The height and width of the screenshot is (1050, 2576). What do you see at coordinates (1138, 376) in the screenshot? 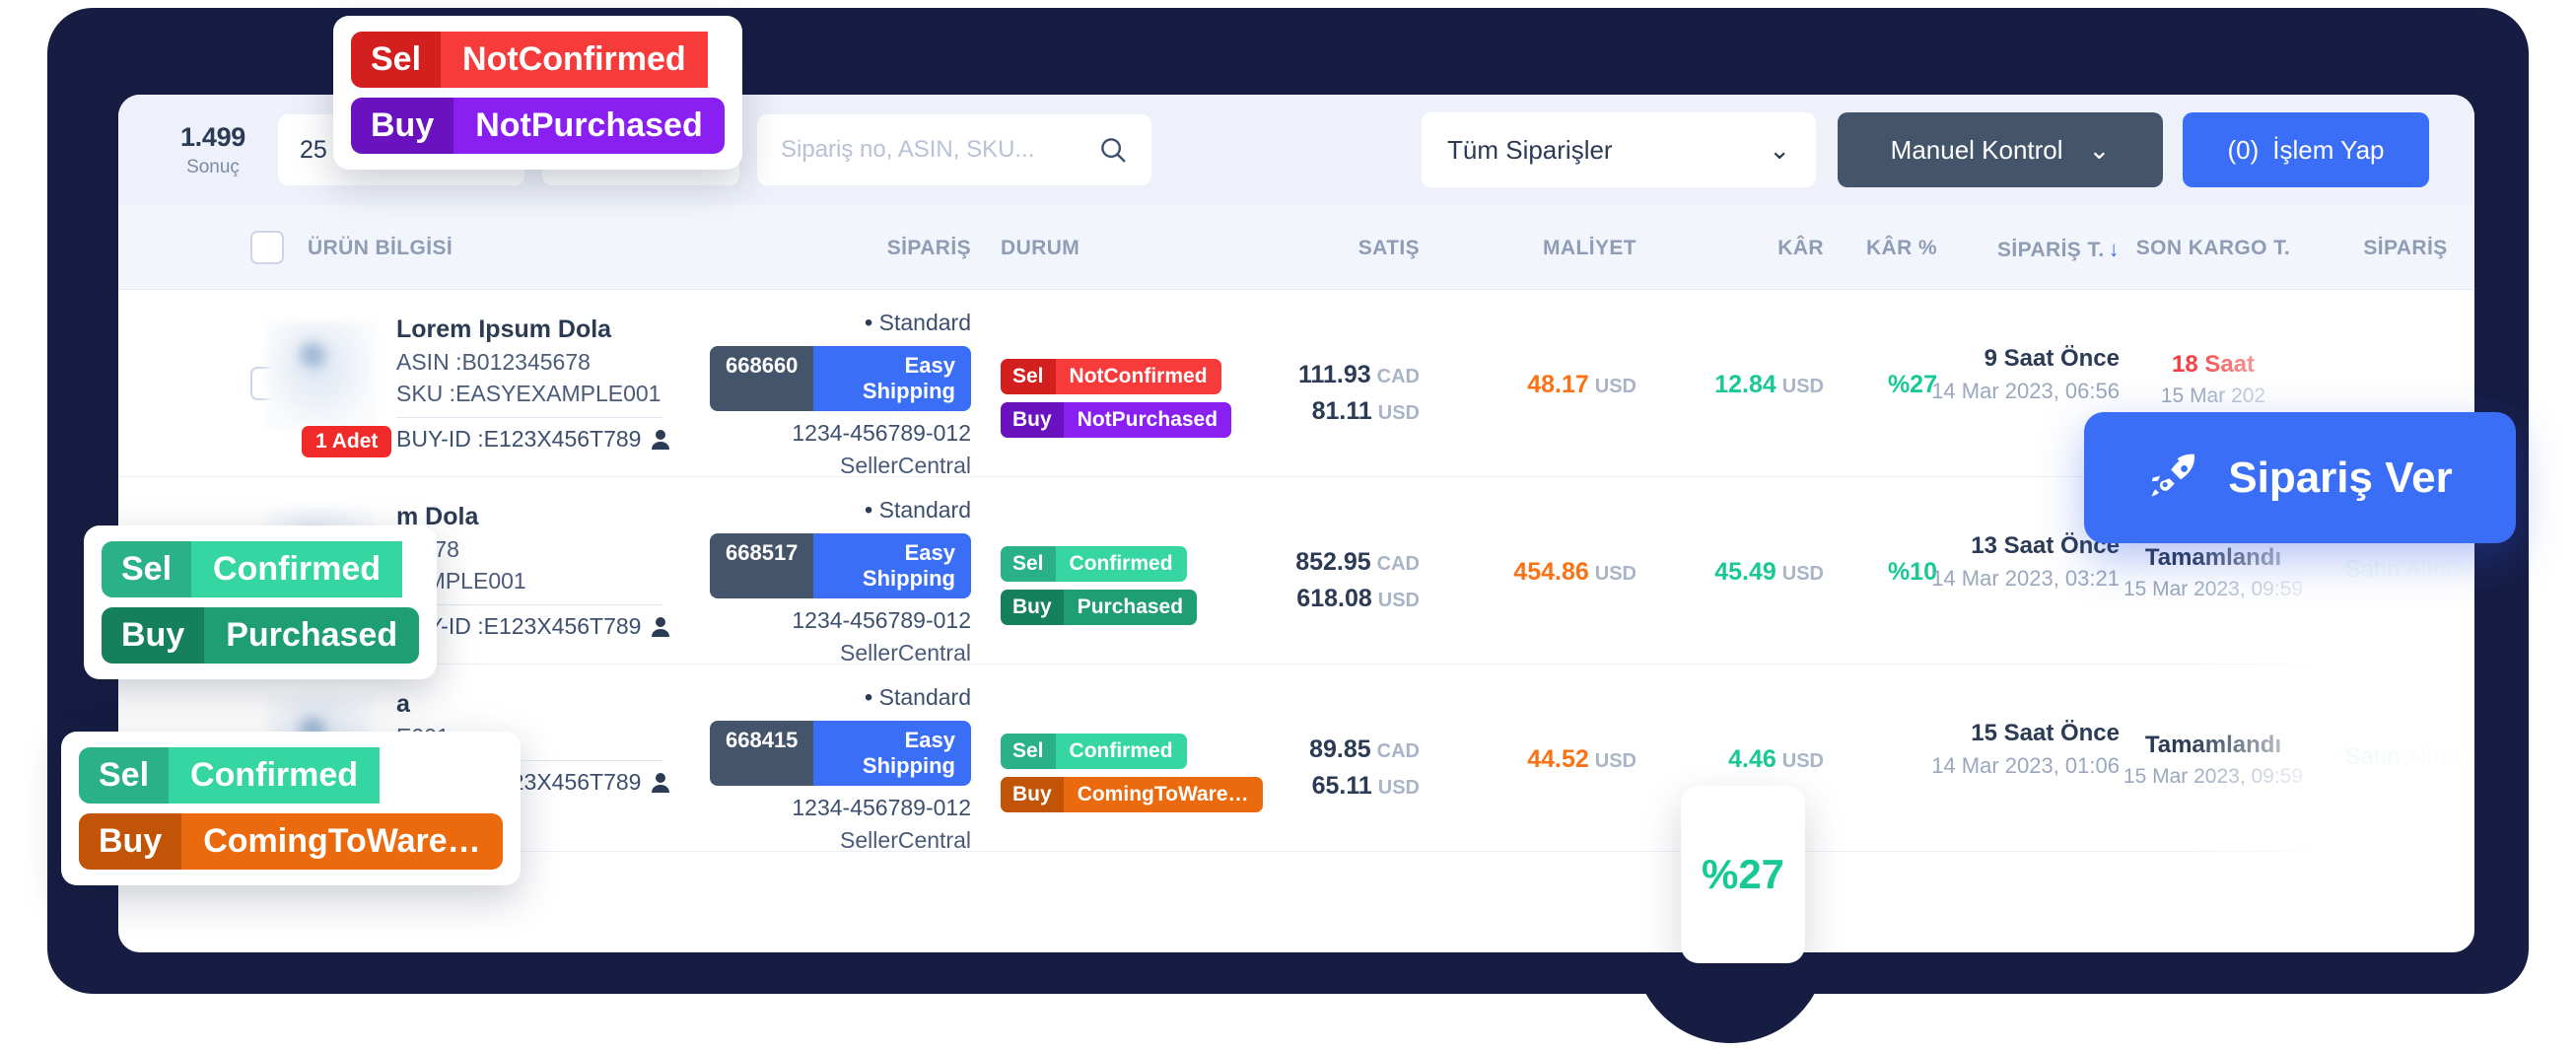
I see `status-sel-value: NotConfirmed` at bounding box center [1138, 376].